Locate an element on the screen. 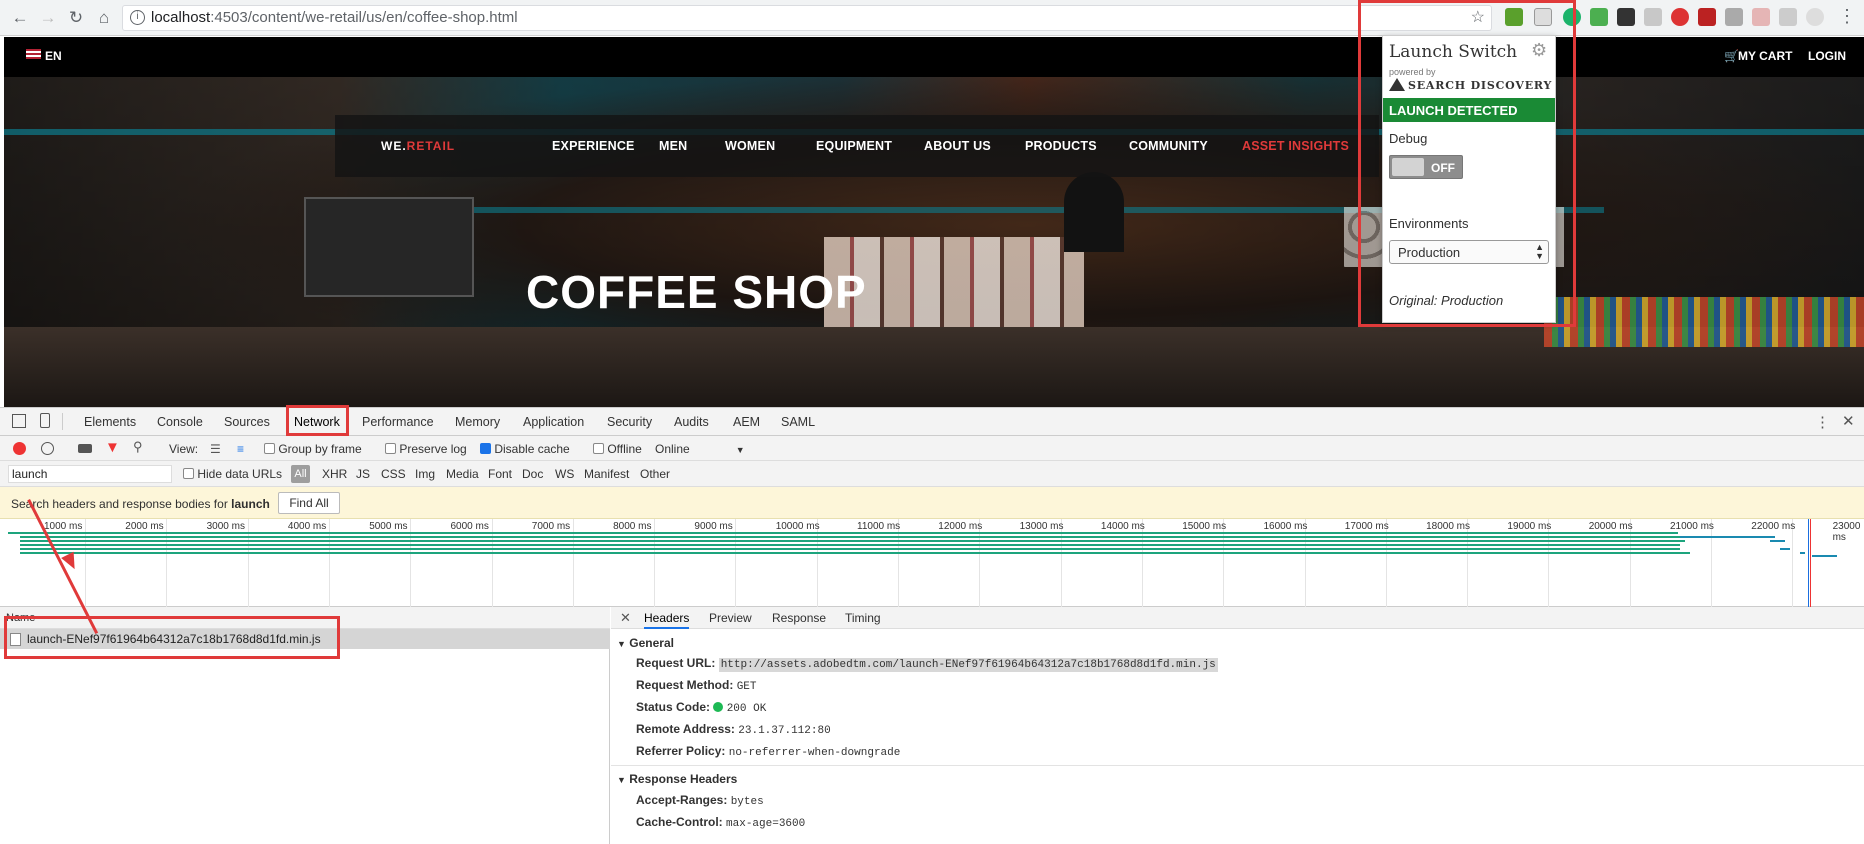 Image resolution: width=1864 pixels, height=844 pixels. close-detail-icon: ✕ is located at coordinates (625, 618).